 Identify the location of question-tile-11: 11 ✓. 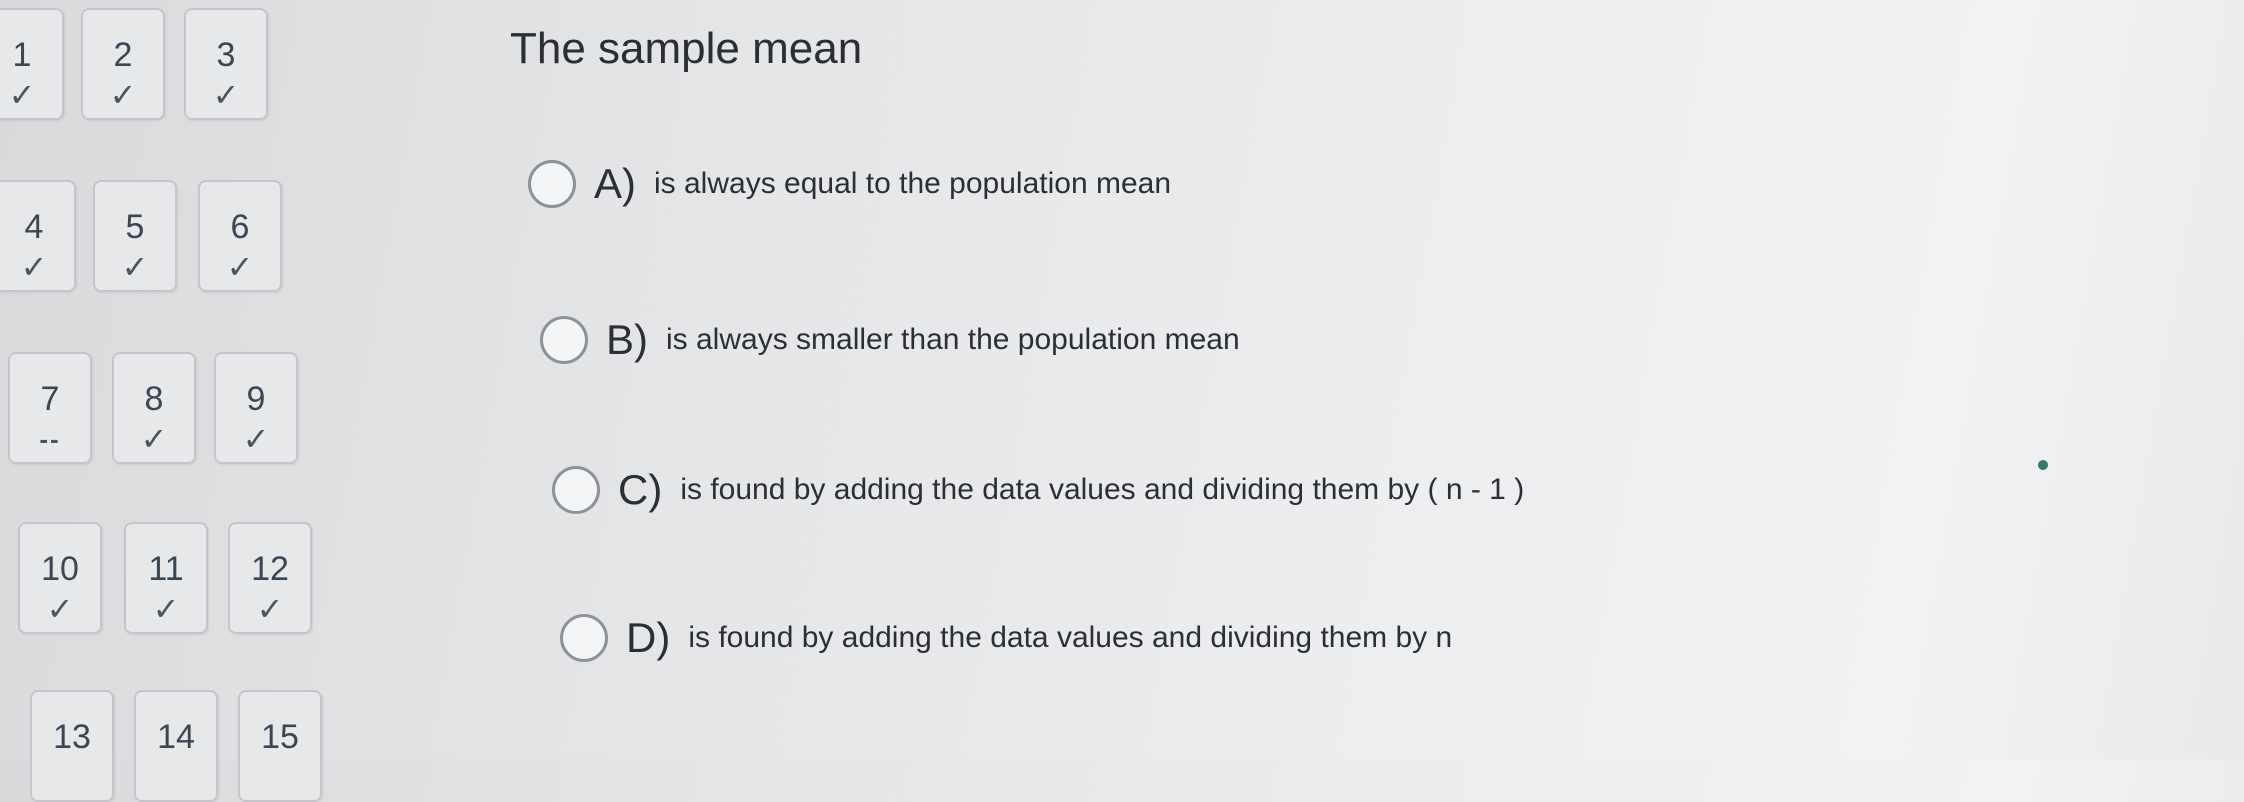
(166, 578).